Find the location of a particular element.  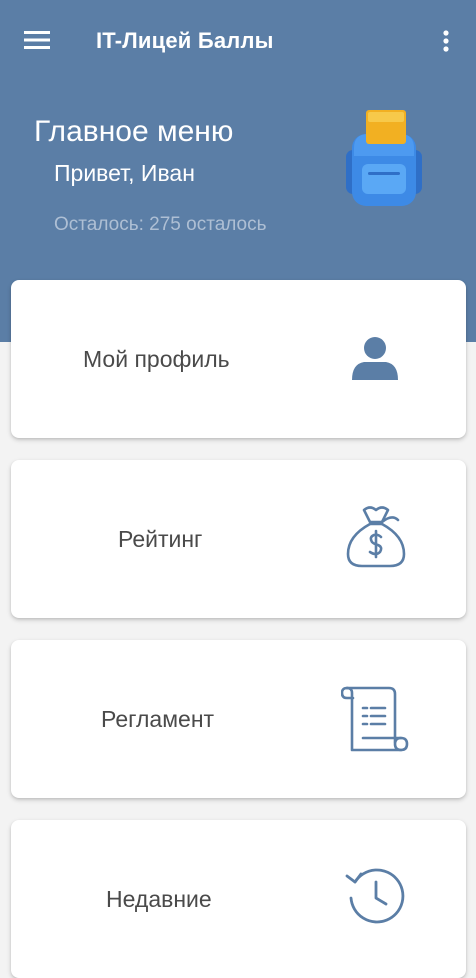

scroll-document-icon is located at coordinates (375, 721).